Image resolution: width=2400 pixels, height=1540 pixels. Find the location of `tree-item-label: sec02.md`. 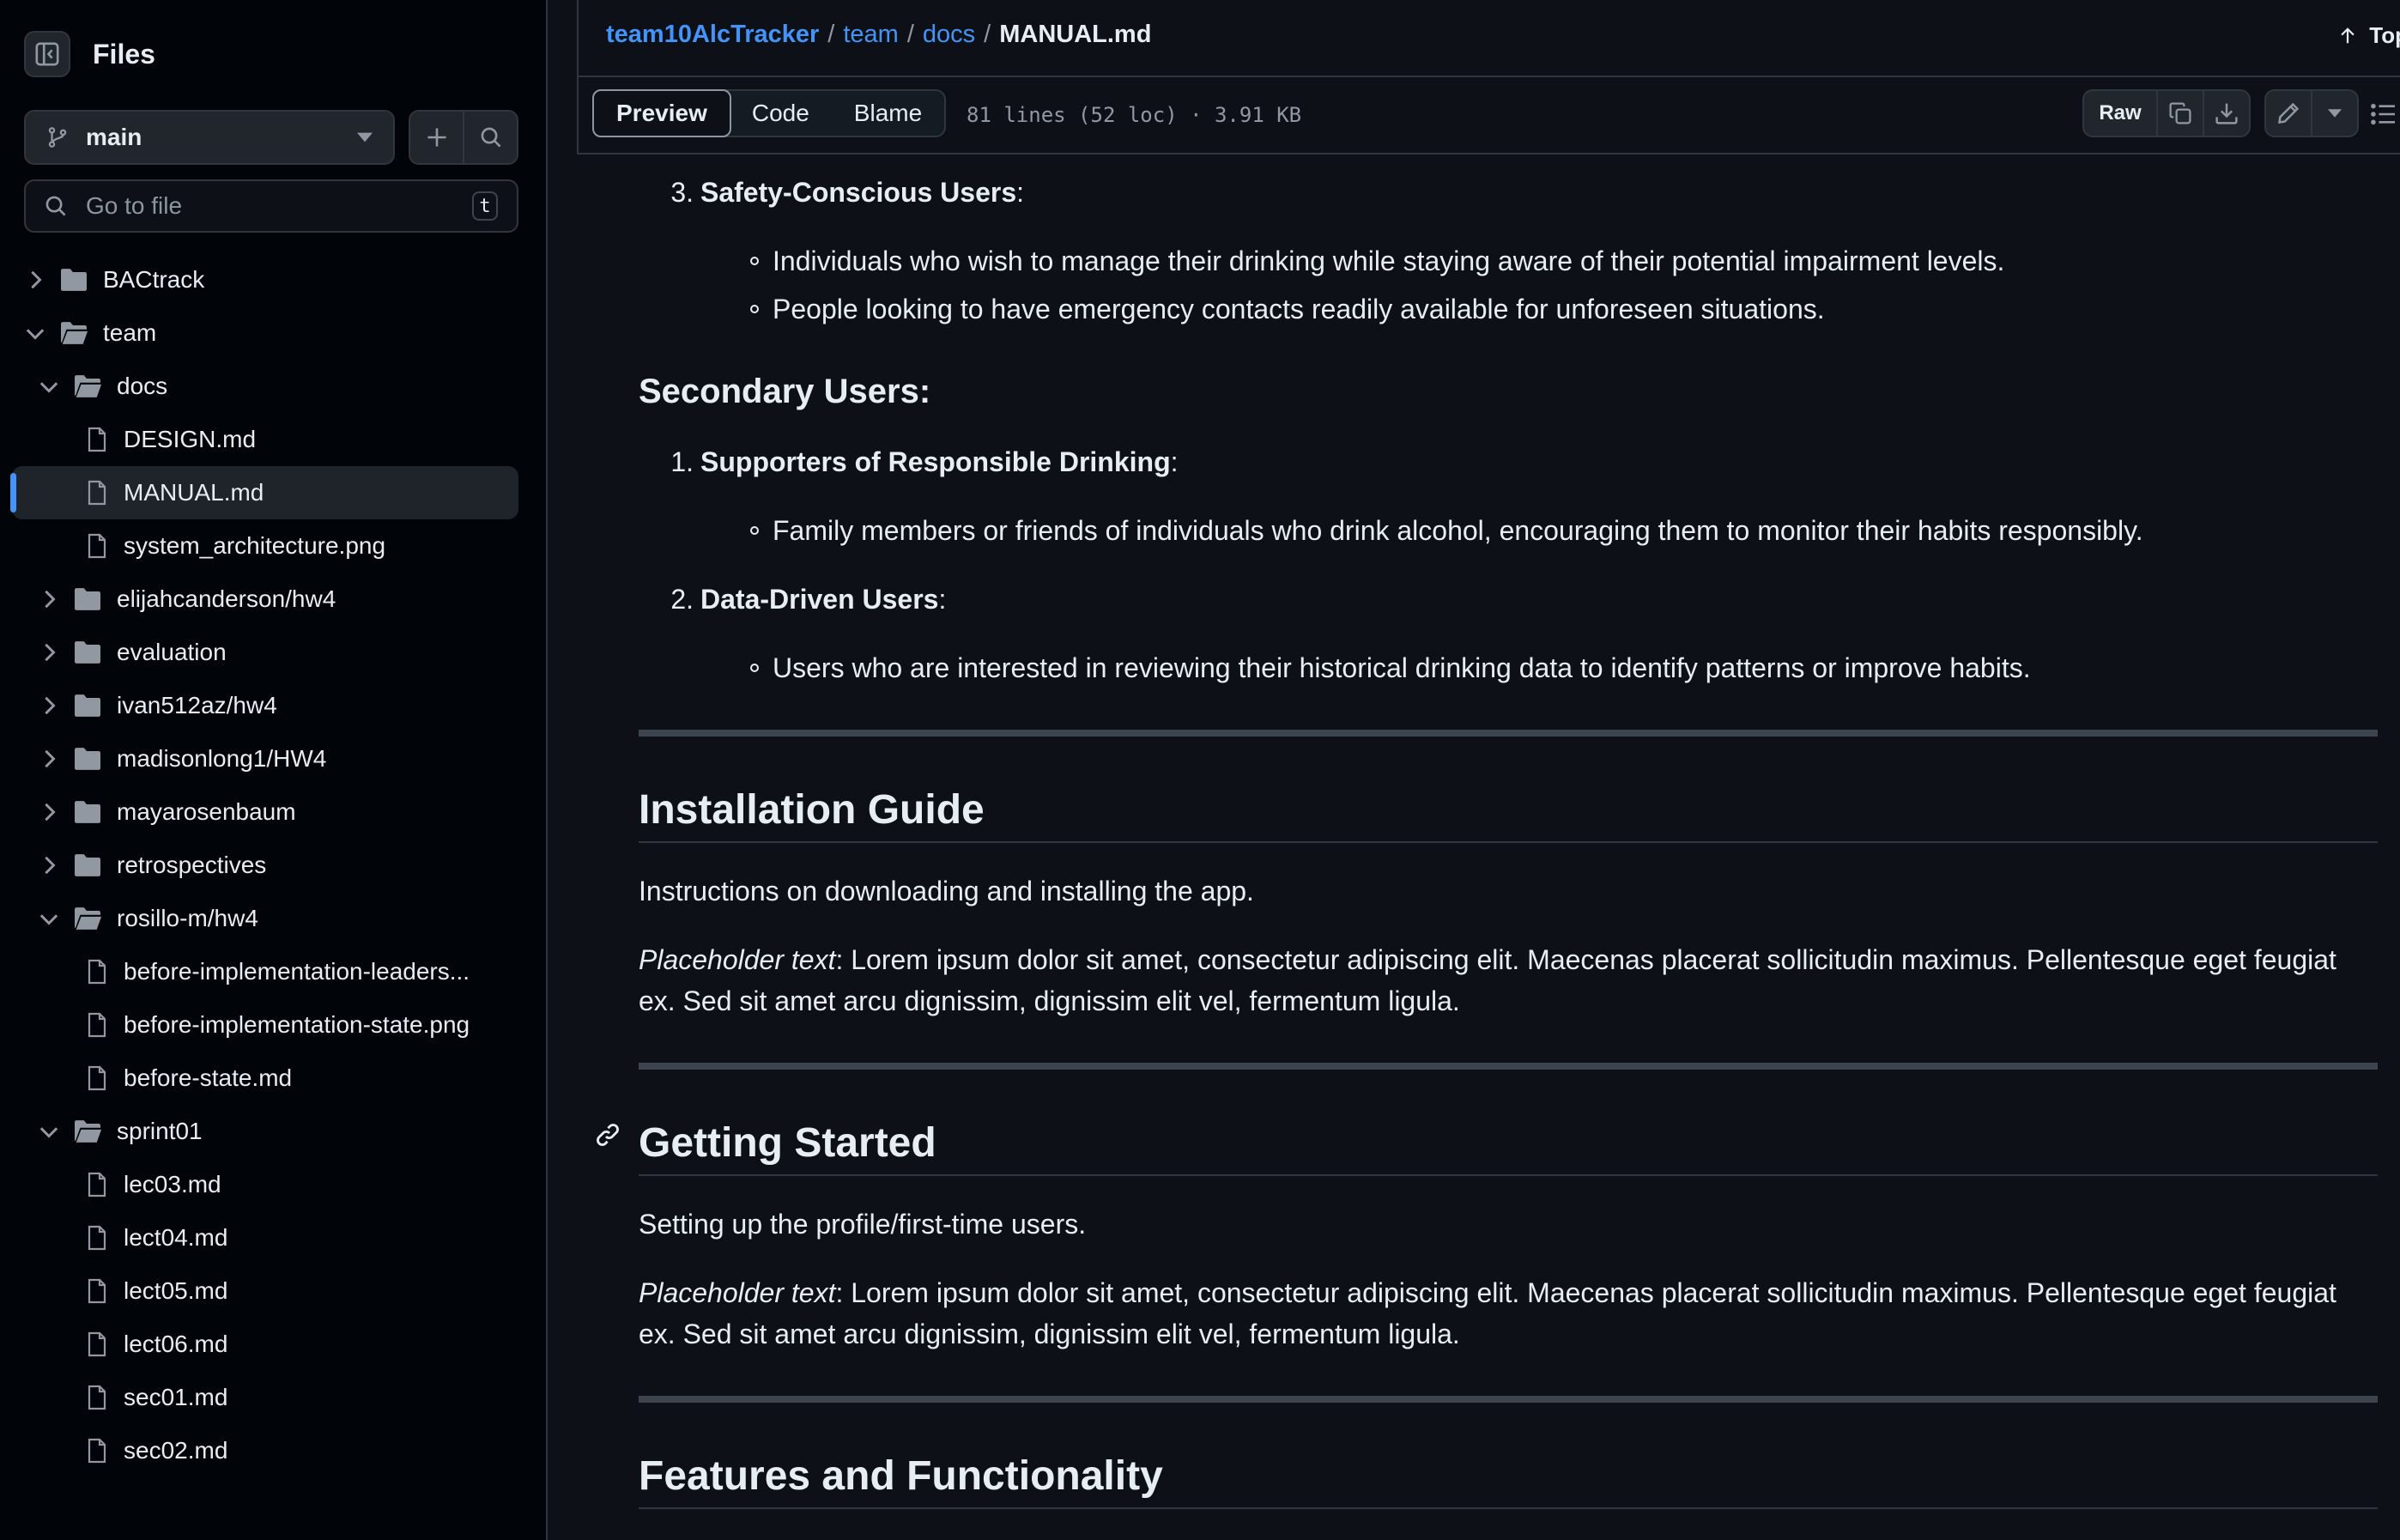

tree-item-label: sec02.md is located at coordinates (176, 1451).